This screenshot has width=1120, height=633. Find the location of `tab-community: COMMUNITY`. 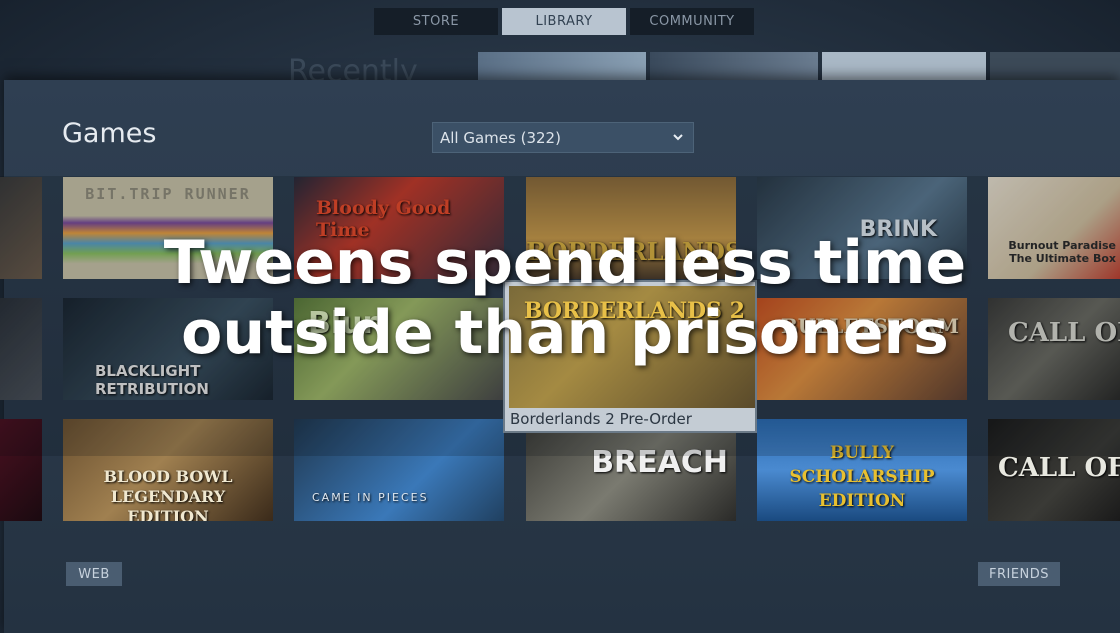

tab-community: COMMUNITY is located at coordinates (692, 21).